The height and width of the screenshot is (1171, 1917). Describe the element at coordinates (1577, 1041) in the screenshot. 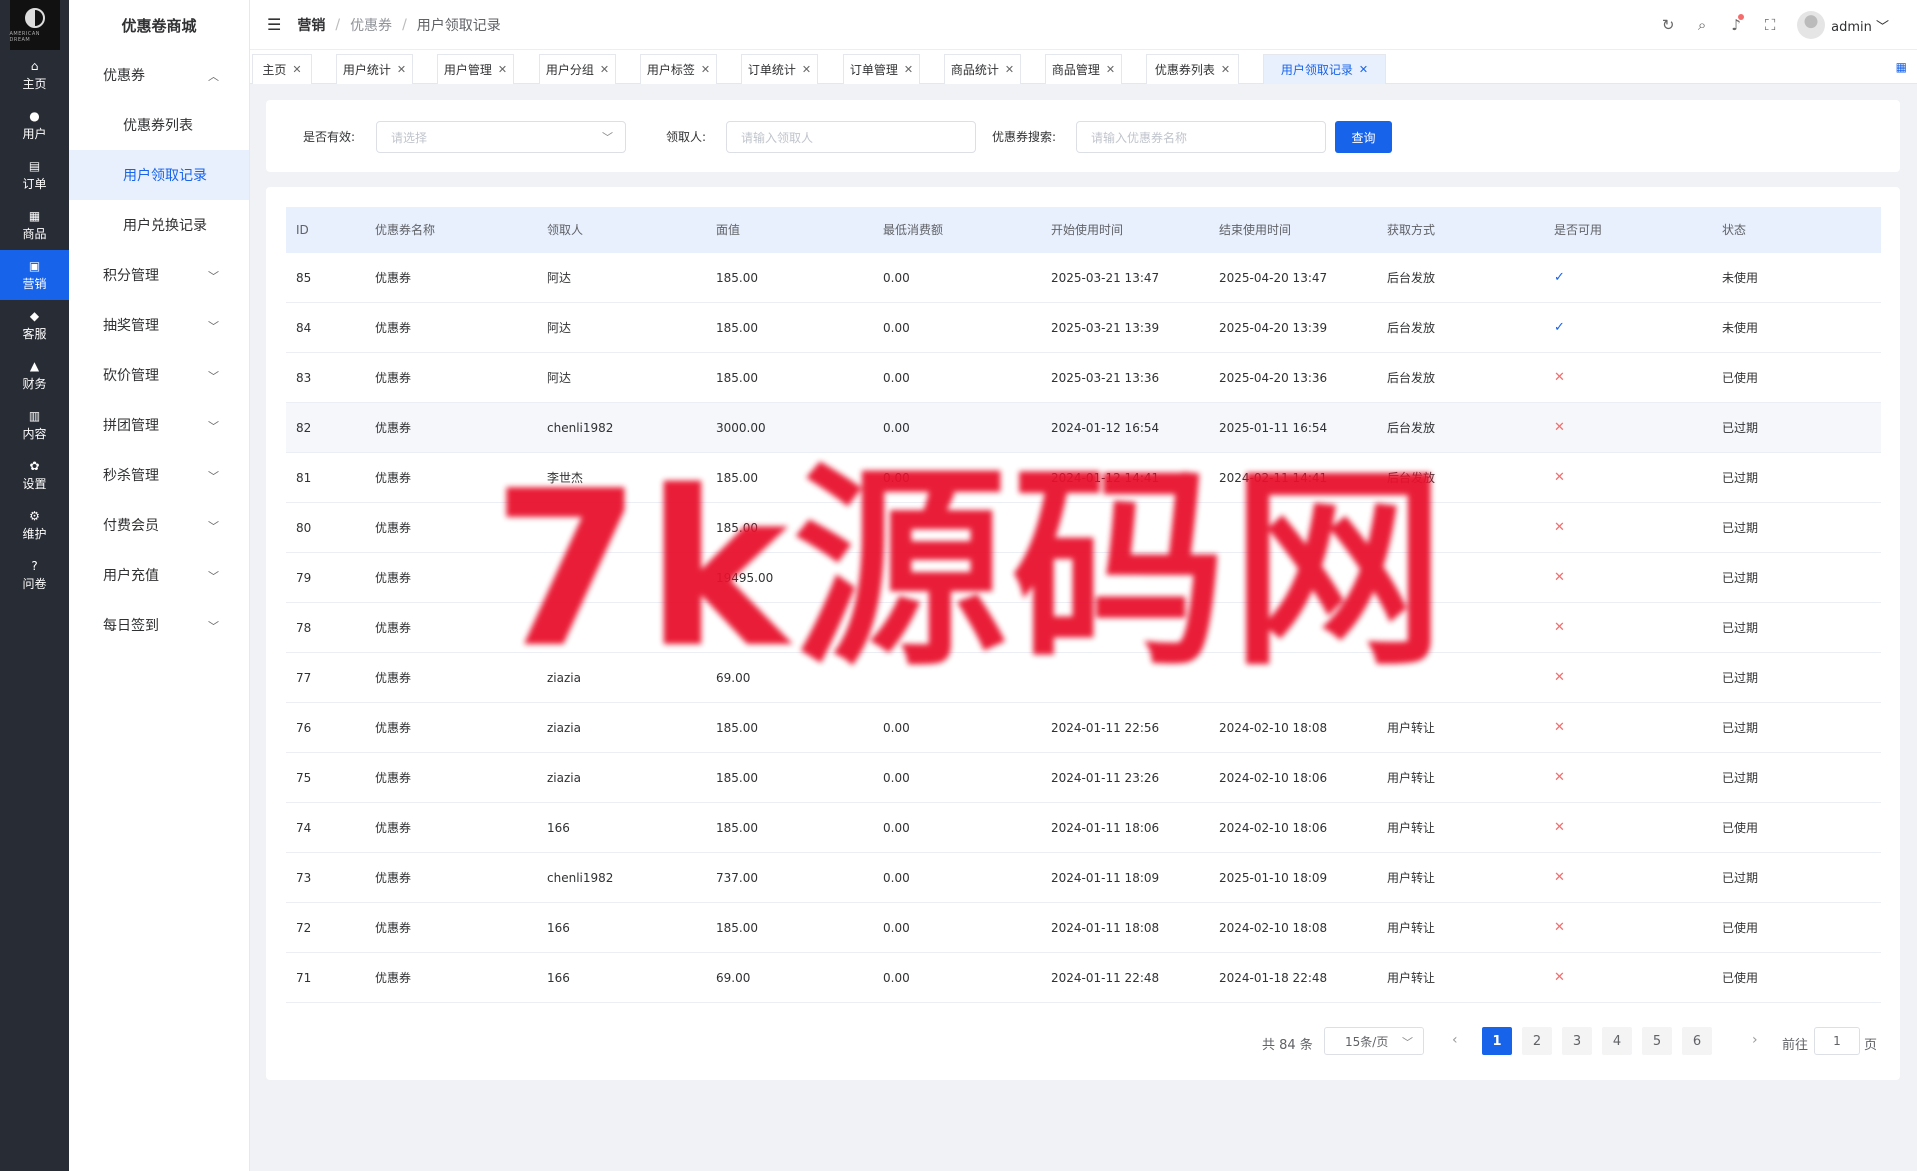

I see `page-button: 3` at that location.